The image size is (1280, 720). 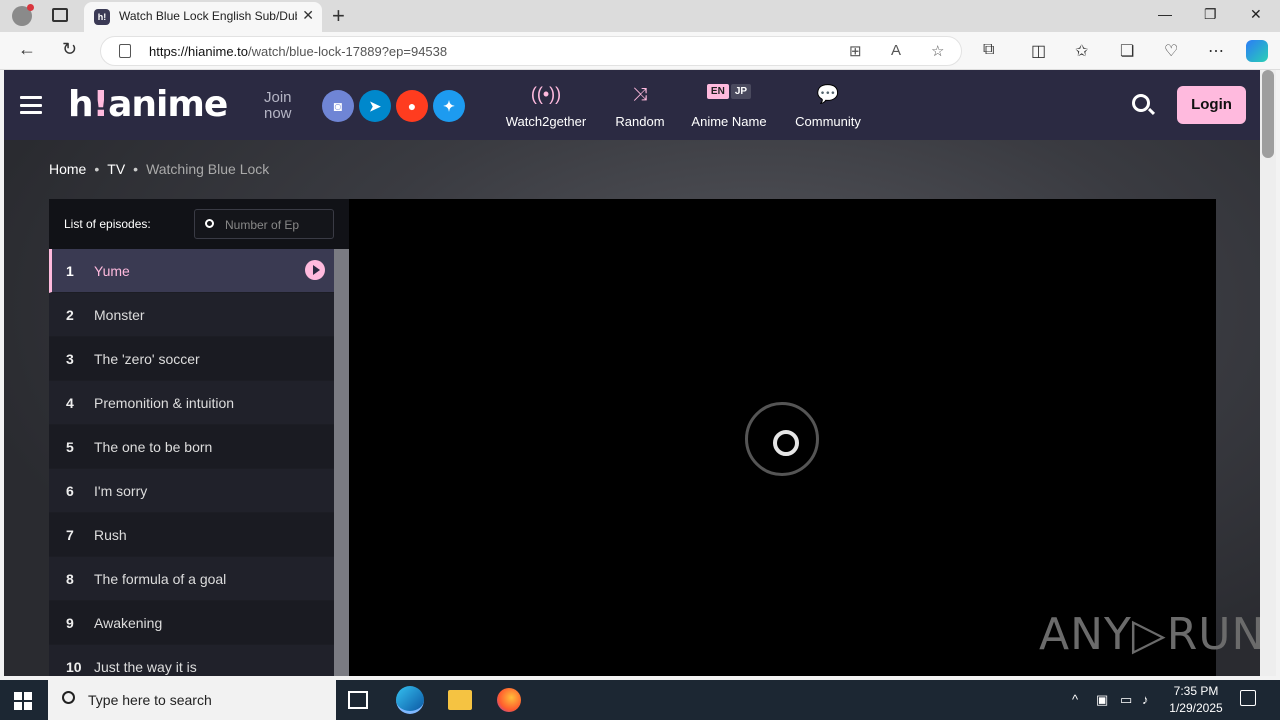 What do you see at coordinates (148, 104) in the screenshot?
I see `site-logo: h!anime` at bounding box center [148, 104].